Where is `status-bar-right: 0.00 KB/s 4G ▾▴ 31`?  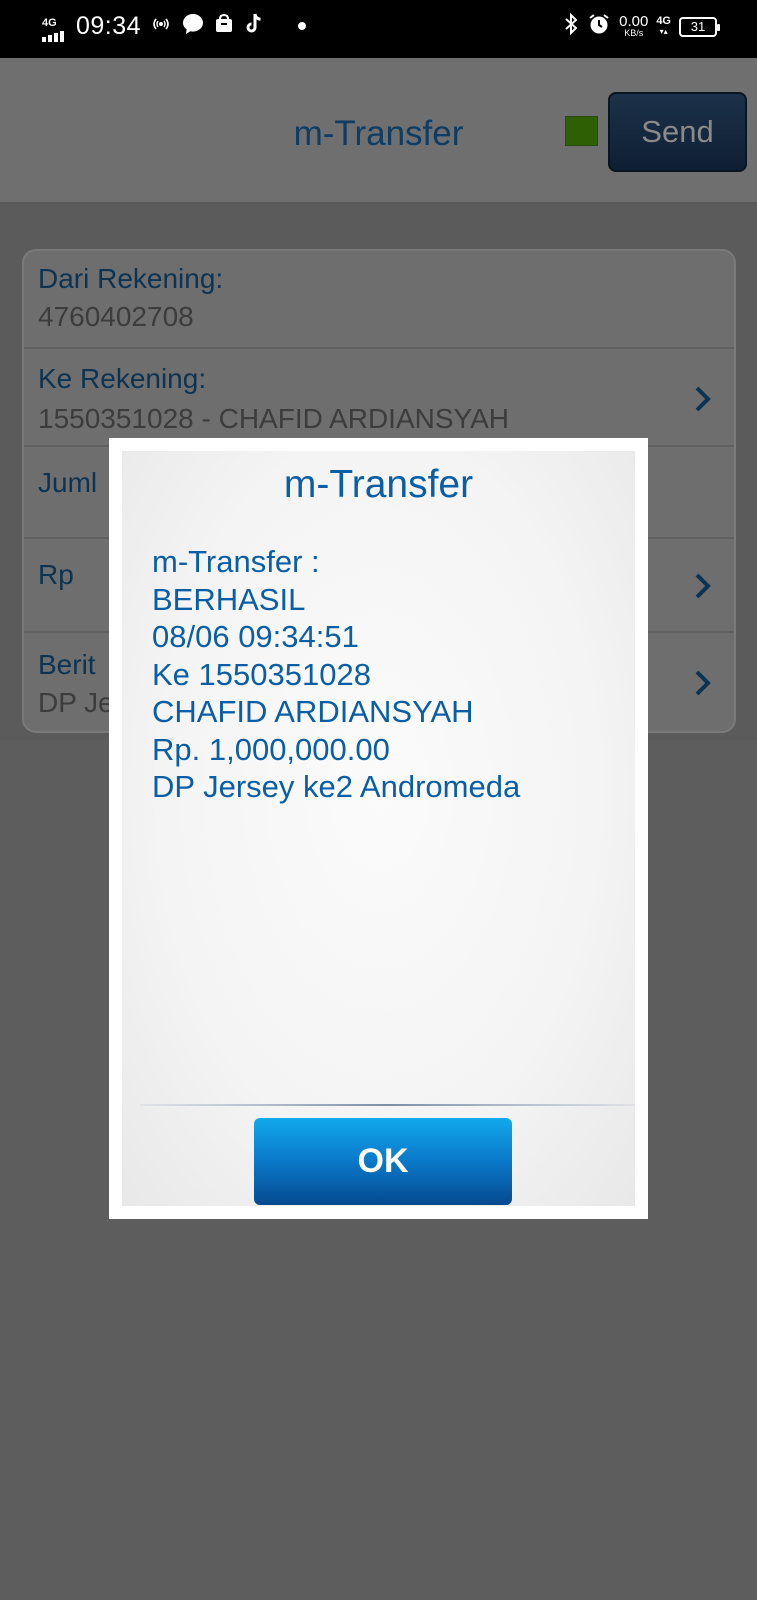 status-bar-right: 0.00 KB/s 4G ▾▴ 31 is located at coordinates (641, 26).